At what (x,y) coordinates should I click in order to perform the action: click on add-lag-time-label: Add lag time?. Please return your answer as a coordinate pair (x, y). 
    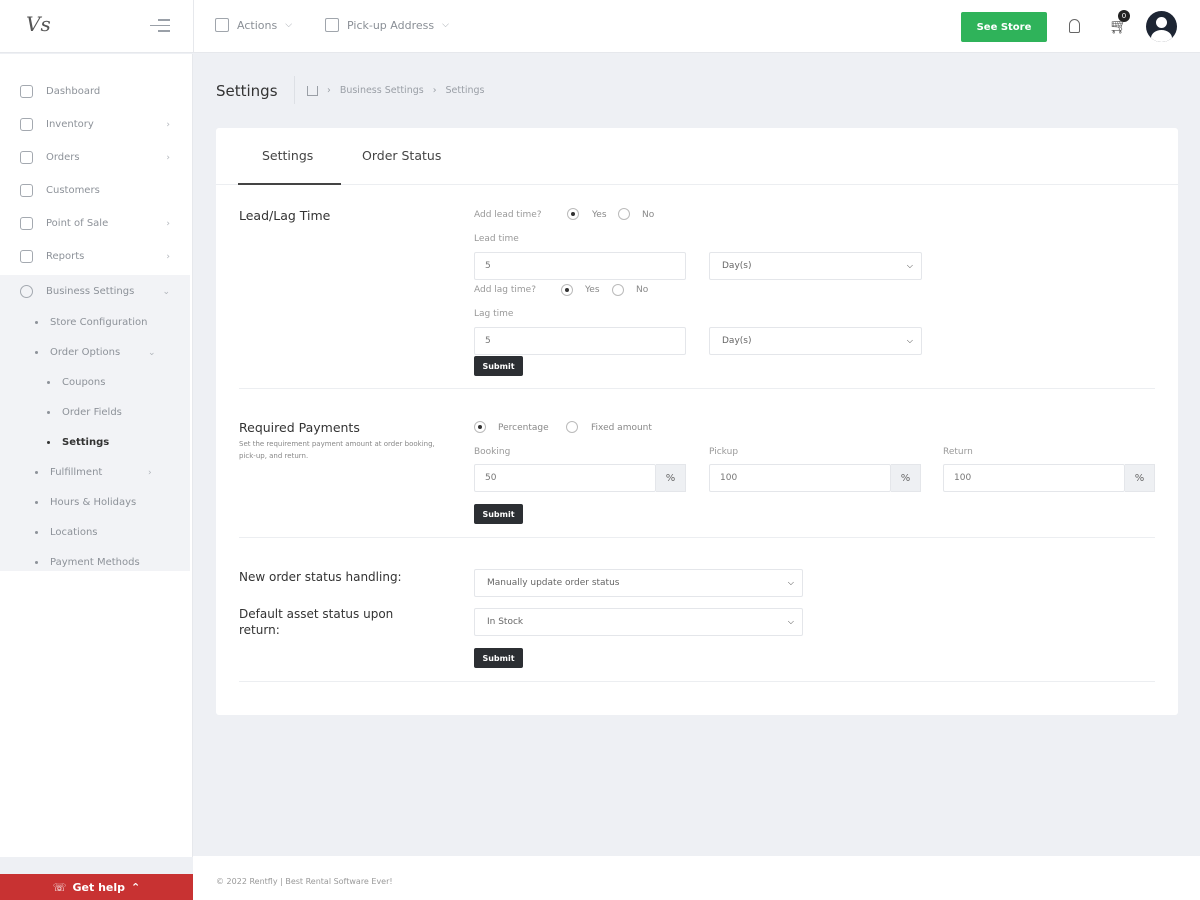
    Looking at the image, I should click on (505, 290).